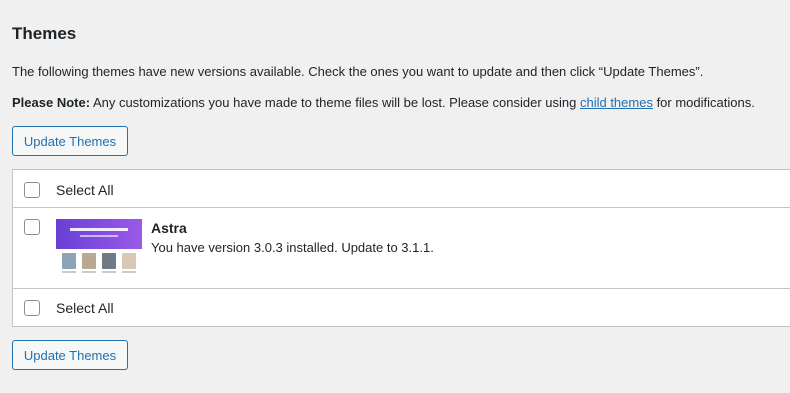  What do you see at coordinates (703, 102) in the screenshot?
I see `note-text-after: for modifications.` at bounding box center [703, 102].